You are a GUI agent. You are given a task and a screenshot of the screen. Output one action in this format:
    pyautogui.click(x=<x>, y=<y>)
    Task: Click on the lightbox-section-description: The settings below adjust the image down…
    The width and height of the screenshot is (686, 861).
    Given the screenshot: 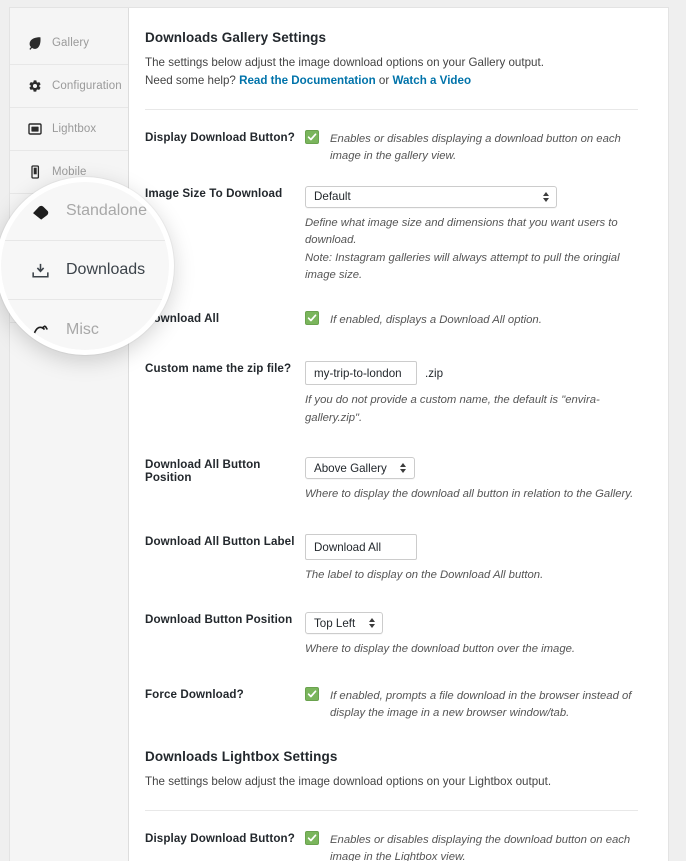 What is the action you would take?
    pyautogui.click(x=348, y=781)
    